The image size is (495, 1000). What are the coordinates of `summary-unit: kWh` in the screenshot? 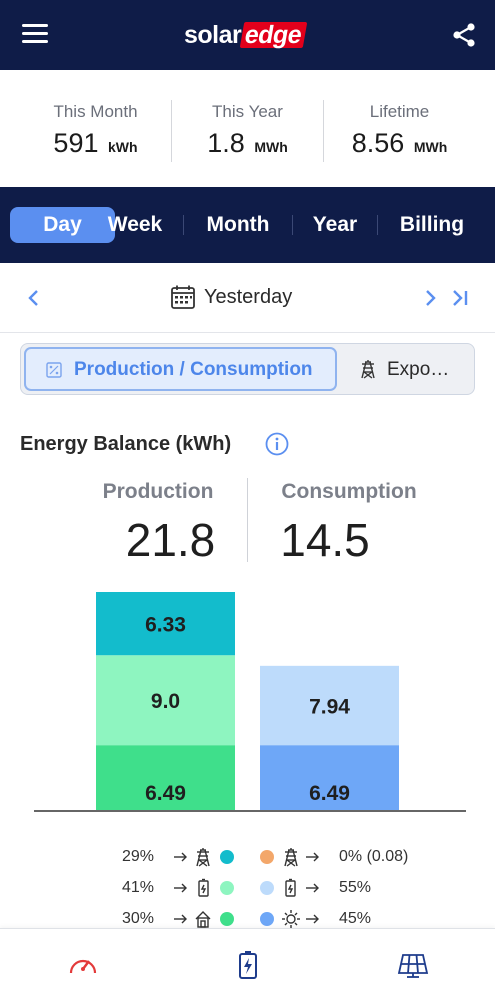 It's located at (123, 147).